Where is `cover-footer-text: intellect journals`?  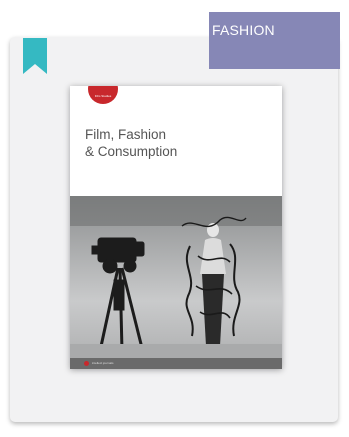
cover-footer-text: intellect journals is located at coordinates (103, 363).